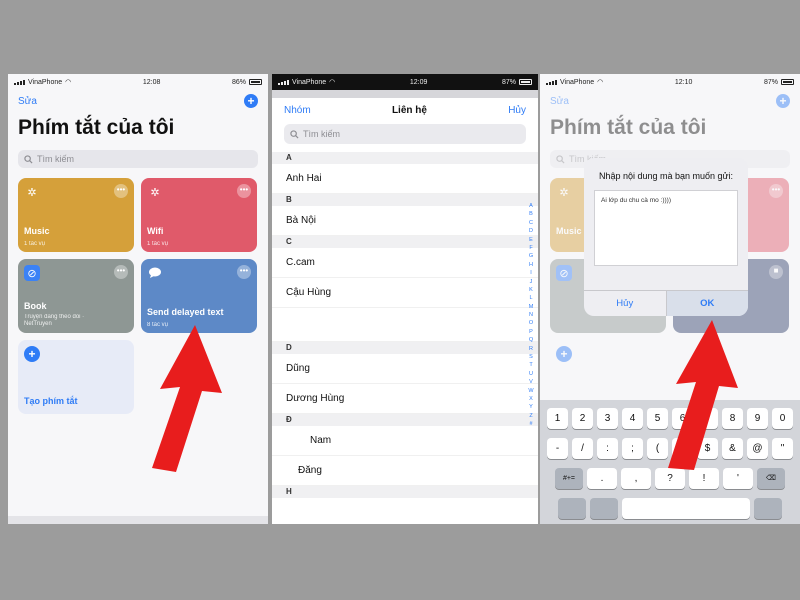  Describe the element at coordinates (768, 508) in the screenshot. I see `keyboard-return-key` at that location.